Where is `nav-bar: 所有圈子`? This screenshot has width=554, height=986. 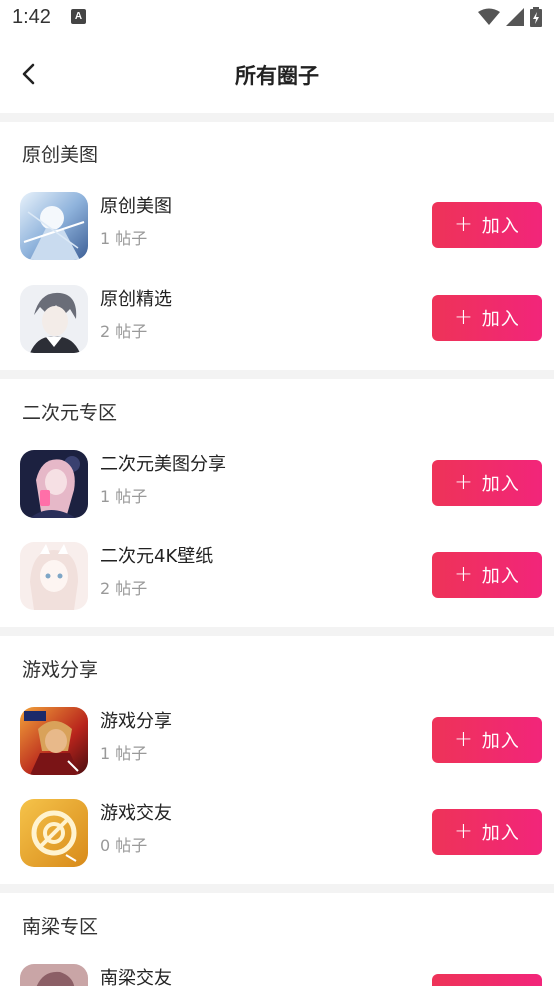
nav-bar: 所有圈子 is located at coordinates (277, 76).